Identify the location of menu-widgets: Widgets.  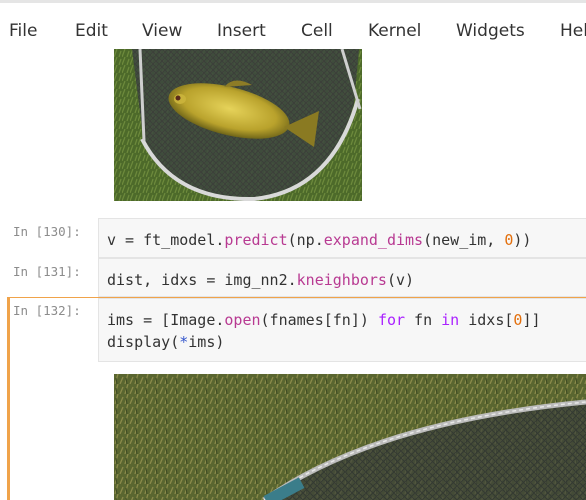
(490, 31).